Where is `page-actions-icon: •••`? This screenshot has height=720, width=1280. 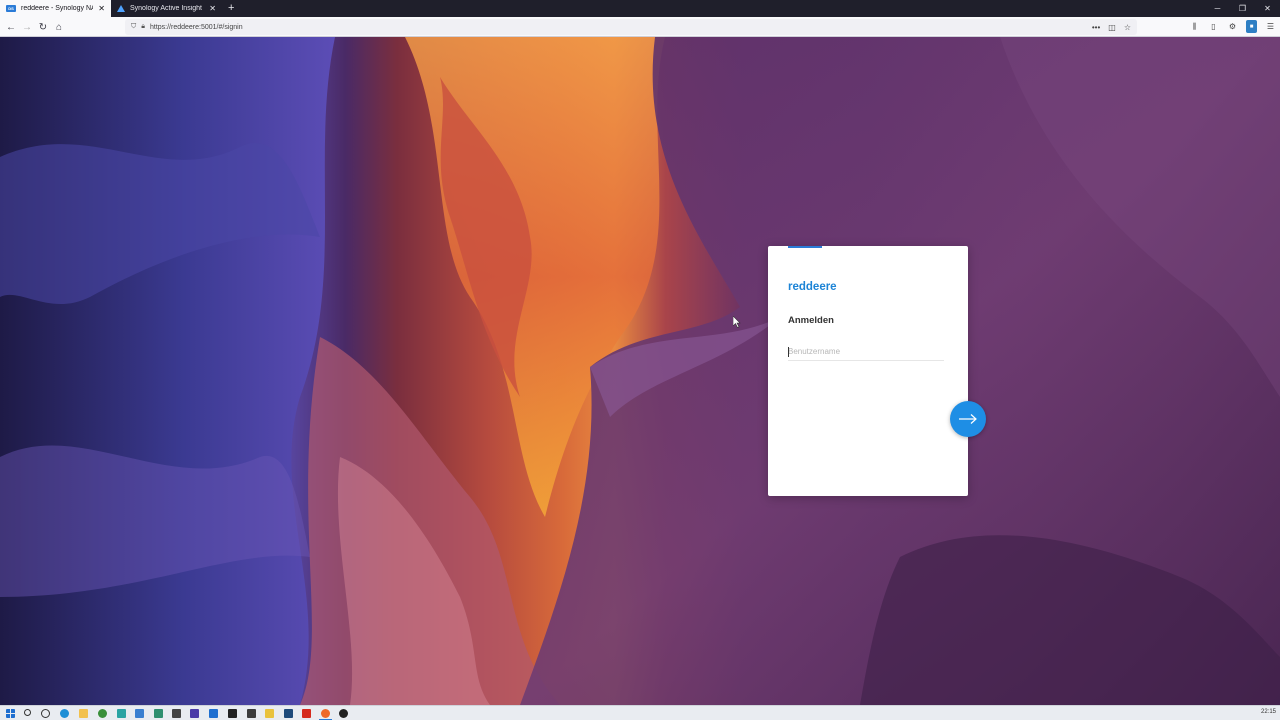 page-actions-icon: ••• is located at coordinates (1096, 27).